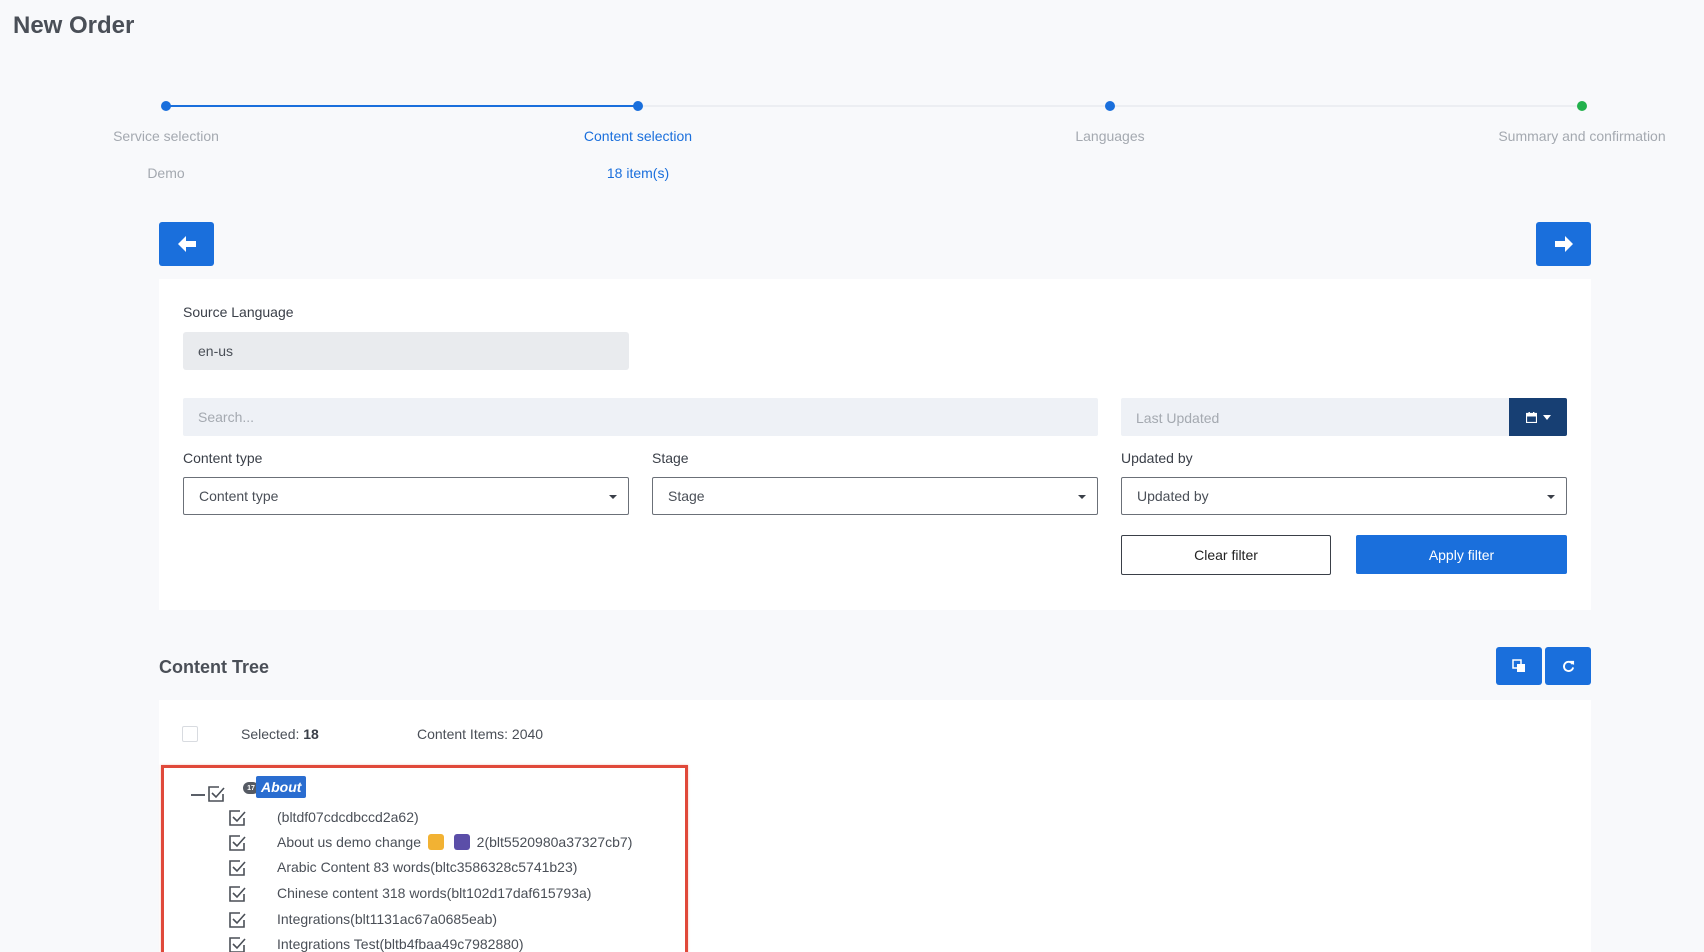 The image size is (1704, 952). I want to click on tree-leaf-text: Integrations Test(bltb4fbaa49c7982880), so click(400, 944).